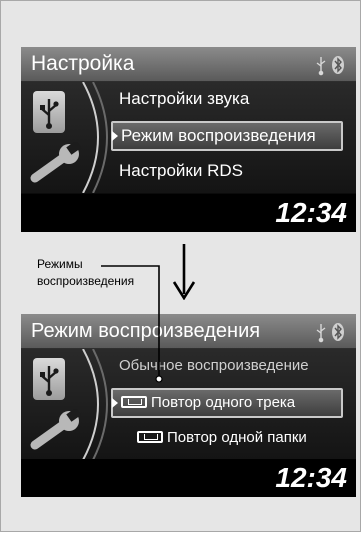  What do you see at coordinates (86, 272) in the screenshot?
I see `annotation-label: Режимы воспроизведения` at bounding box center [86, 272].